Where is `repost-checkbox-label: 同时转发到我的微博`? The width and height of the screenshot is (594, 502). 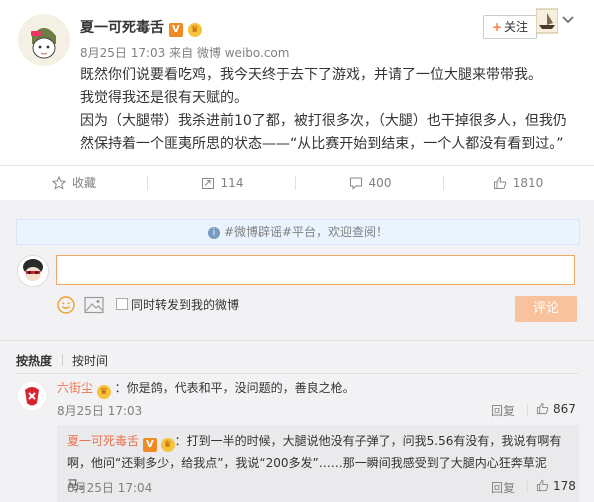
repost-checkbox-label: 同时转发到我的微博 is located at coordinates (185, 304).